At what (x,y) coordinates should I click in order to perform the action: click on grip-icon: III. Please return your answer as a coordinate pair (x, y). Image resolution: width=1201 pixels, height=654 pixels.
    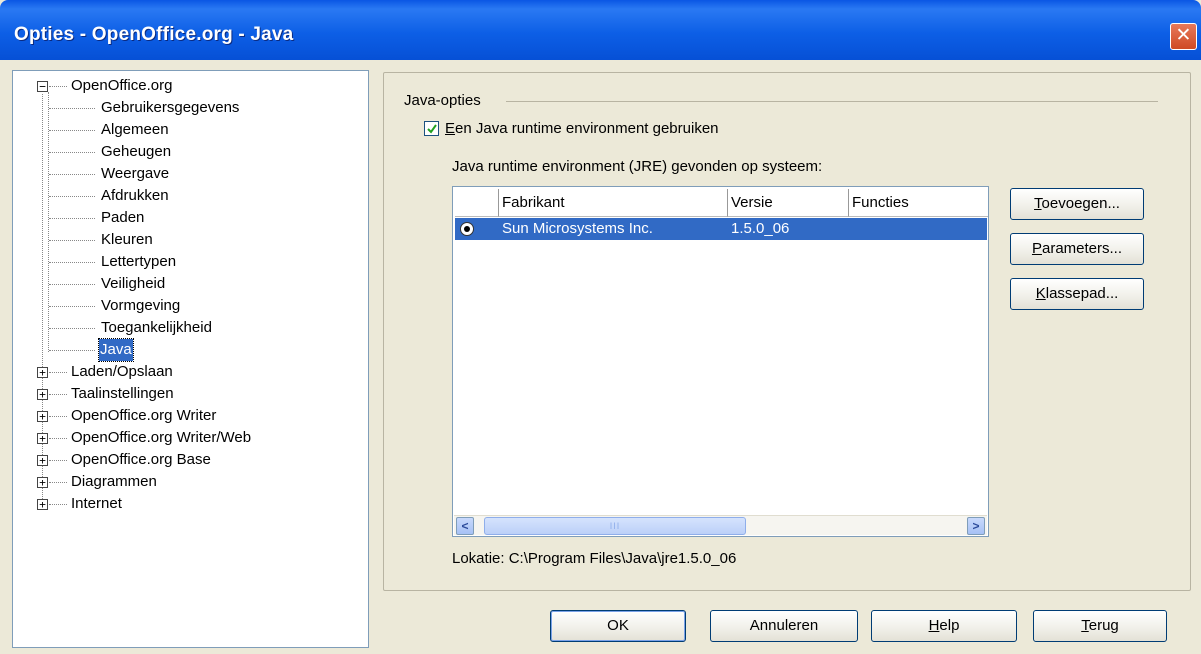
    Looking at the image, I should click on (615, 526).